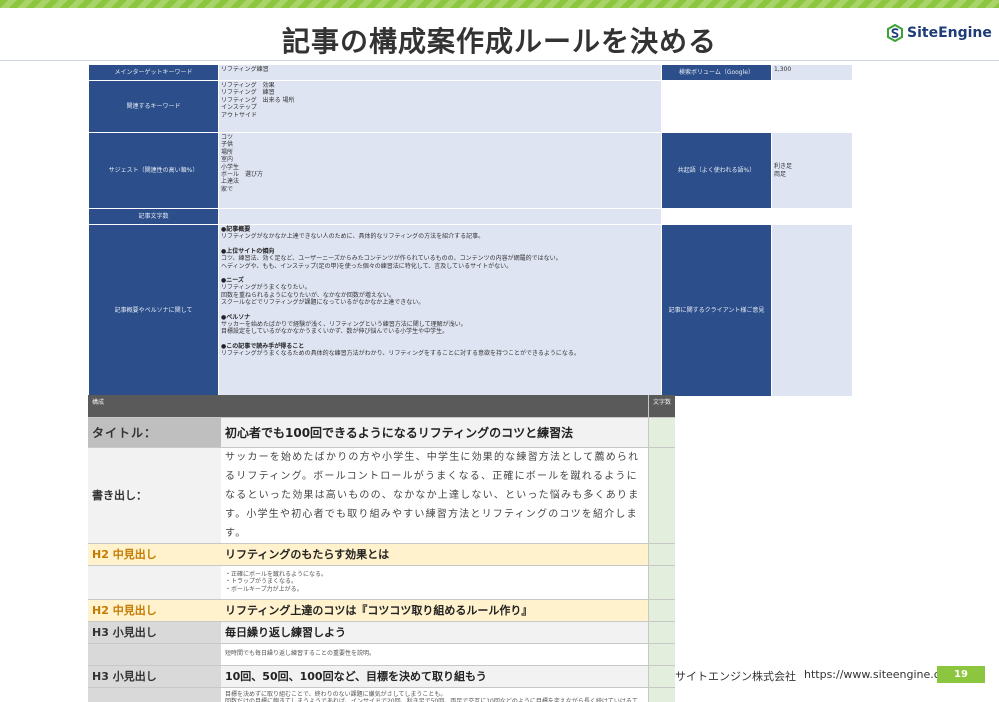 The image size is (999, 702). I want to click on outline-row-h3: H3 小見出し 10回、50回、100回など、目標を決めて取り組もう, so click(381, 676).